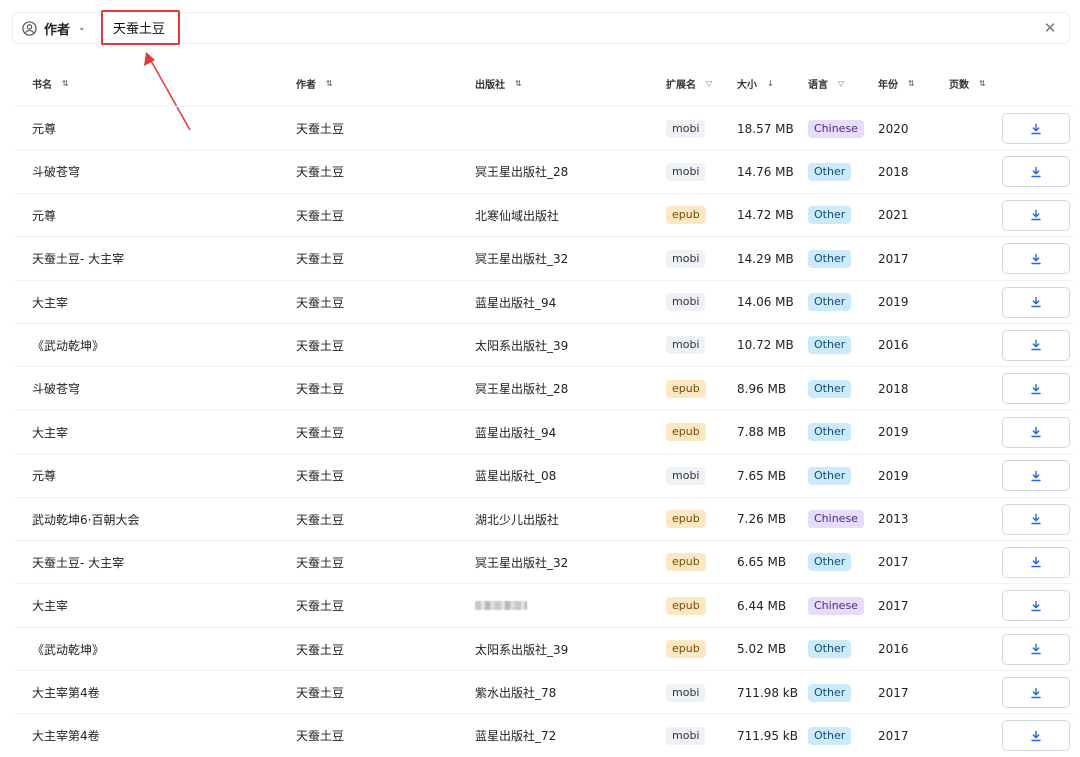 The width and height of the screenshot is (1080, 757). I want to click on table-row: 《武动乾坤》 天蚕土豆 太阳系出版社_39 mobi 10.72 MB Other 2016, so click(544, 344).